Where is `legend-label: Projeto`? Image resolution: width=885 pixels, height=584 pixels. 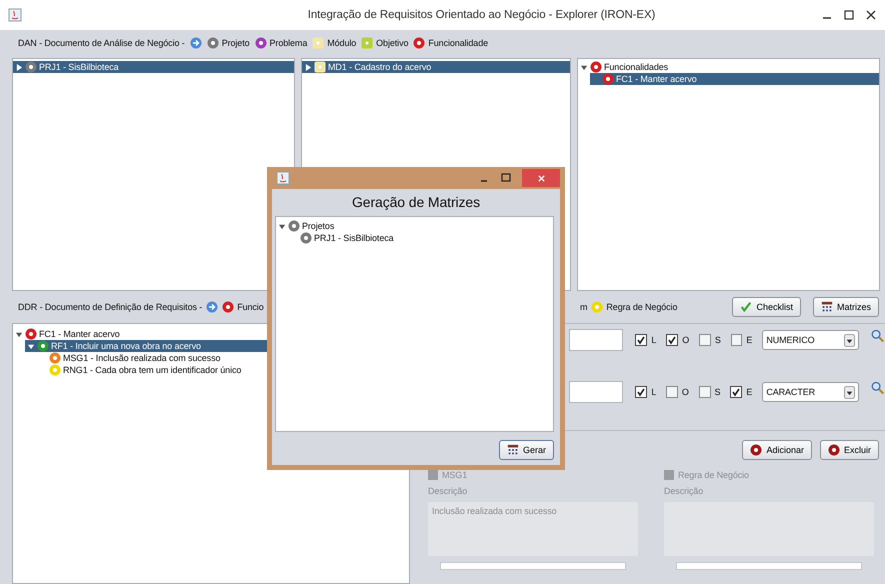 legend-label: Projeto is located at coordinates (236, 43).